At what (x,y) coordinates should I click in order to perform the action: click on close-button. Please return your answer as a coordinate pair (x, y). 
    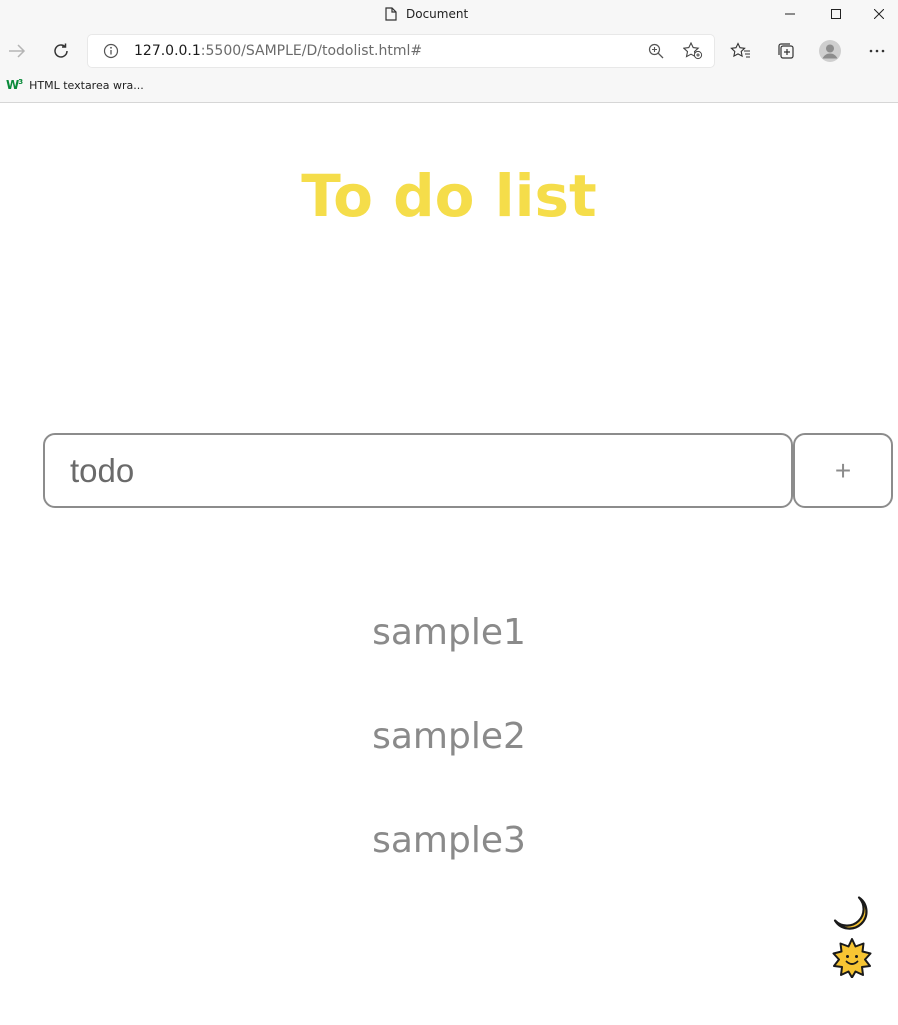
    Looking at the image, I should click on (878, 14).